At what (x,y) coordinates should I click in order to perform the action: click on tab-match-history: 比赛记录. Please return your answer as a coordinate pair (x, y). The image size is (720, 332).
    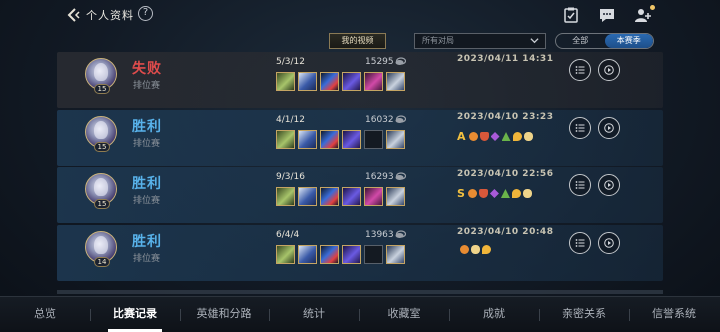
    Looking at the image, I should click on (135, 314).